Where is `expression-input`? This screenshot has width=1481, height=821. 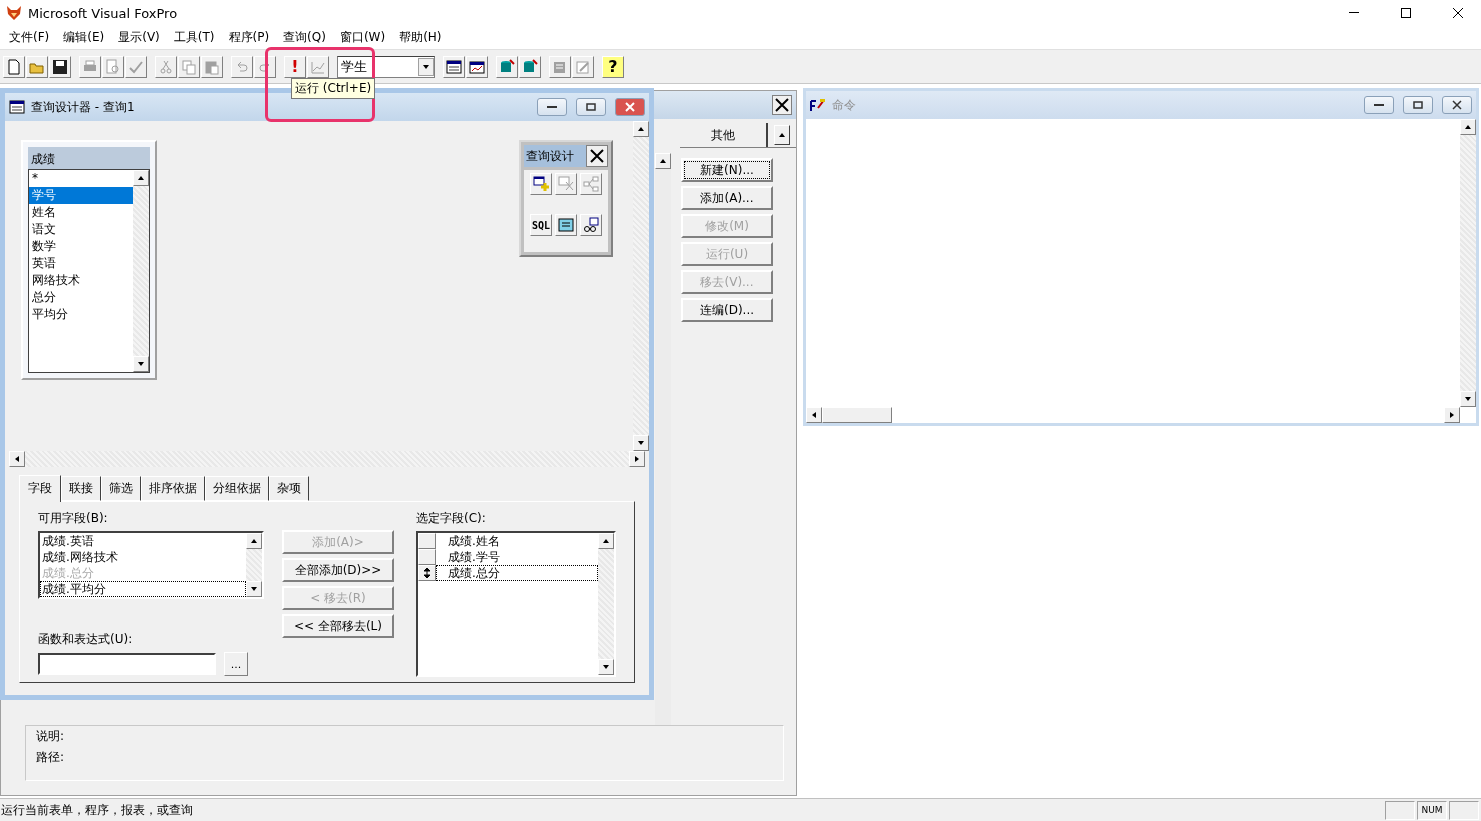
expression-input is located at coordinates (127, 664).